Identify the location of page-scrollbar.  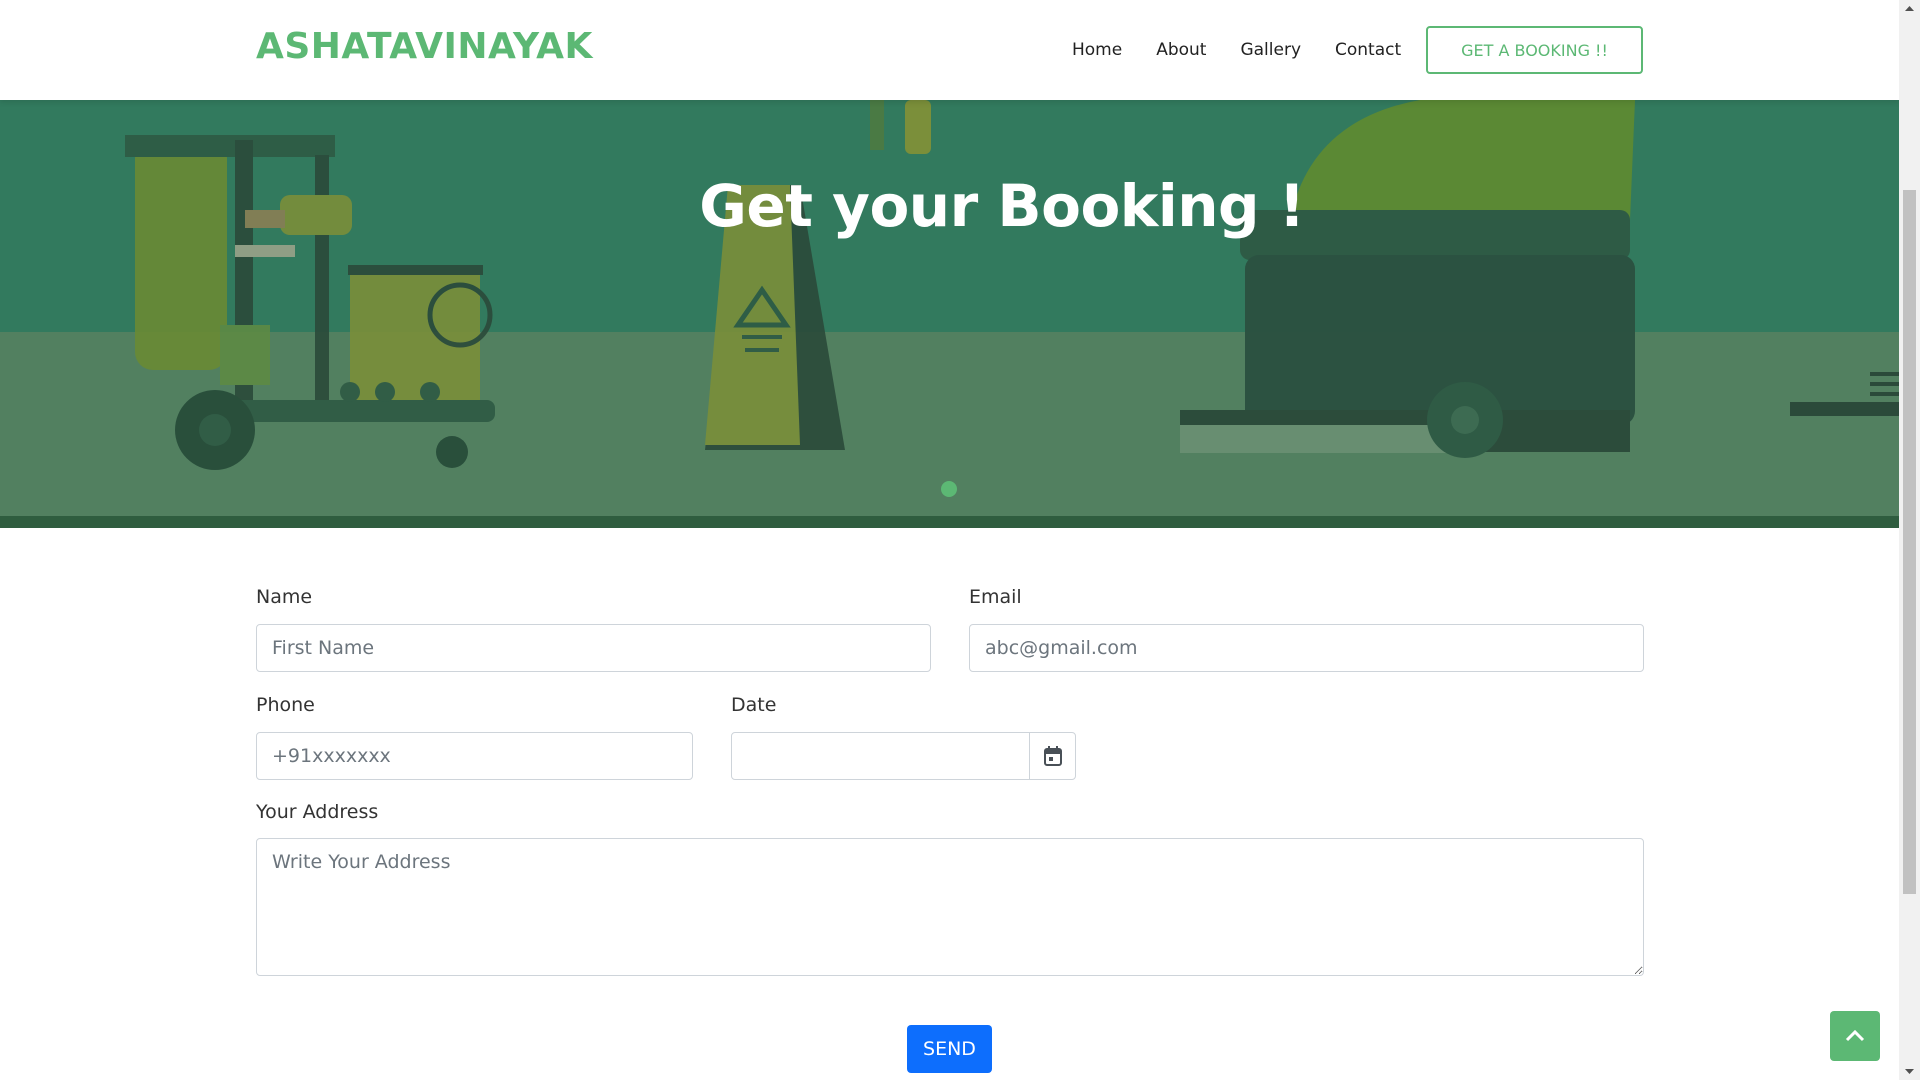
(1909, 540).